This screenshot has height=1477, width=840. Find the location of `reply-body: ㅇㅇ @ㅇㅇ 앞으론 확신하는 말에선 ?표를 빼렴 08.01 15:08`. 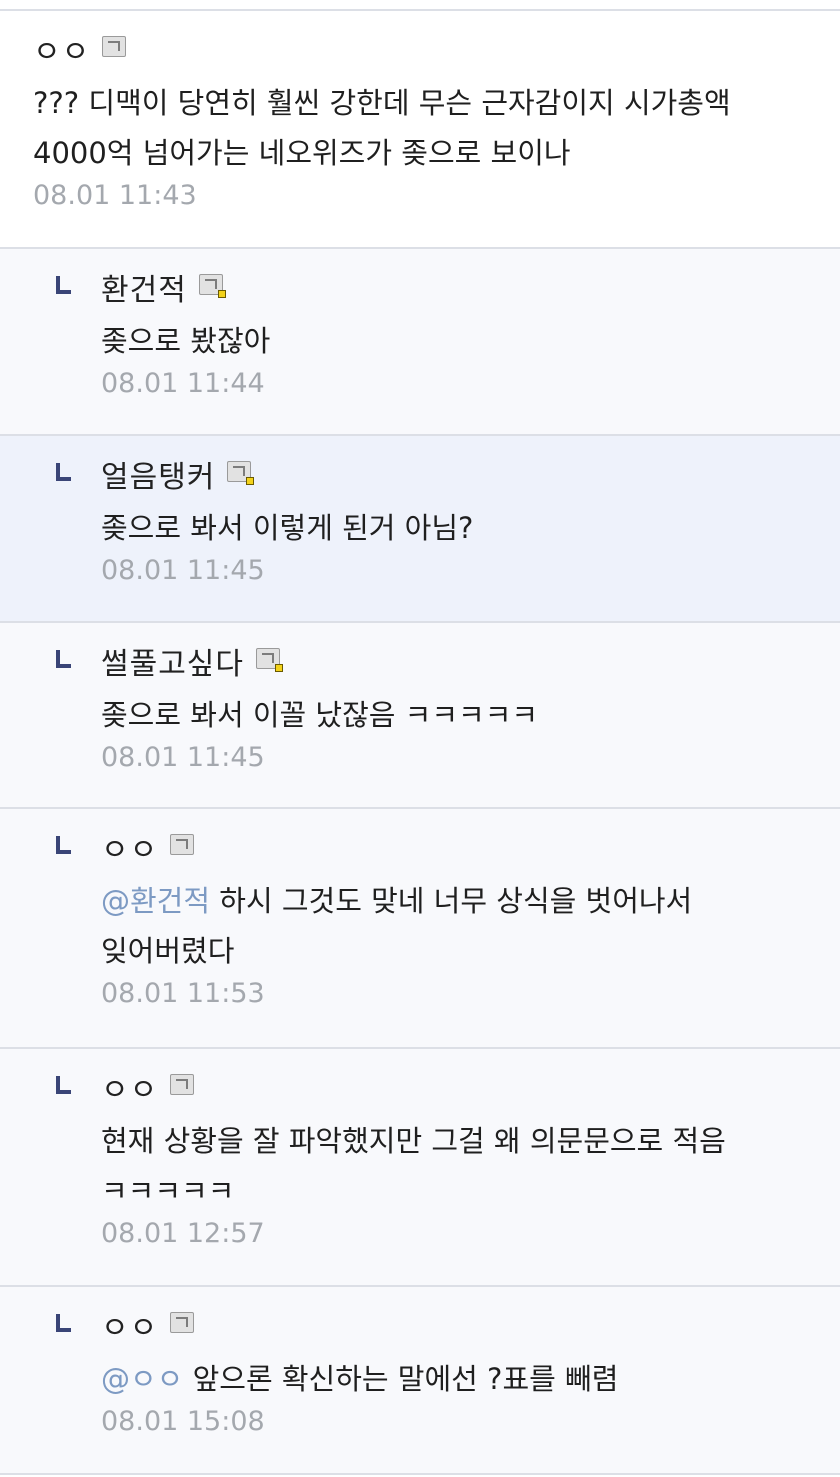

reply-body: ㅇㅇ @ㅇㅇ 앞으론 확신하는 말에선 ?표를 빼렴 08.01 15:08 is located at coordinates (455, 1373).